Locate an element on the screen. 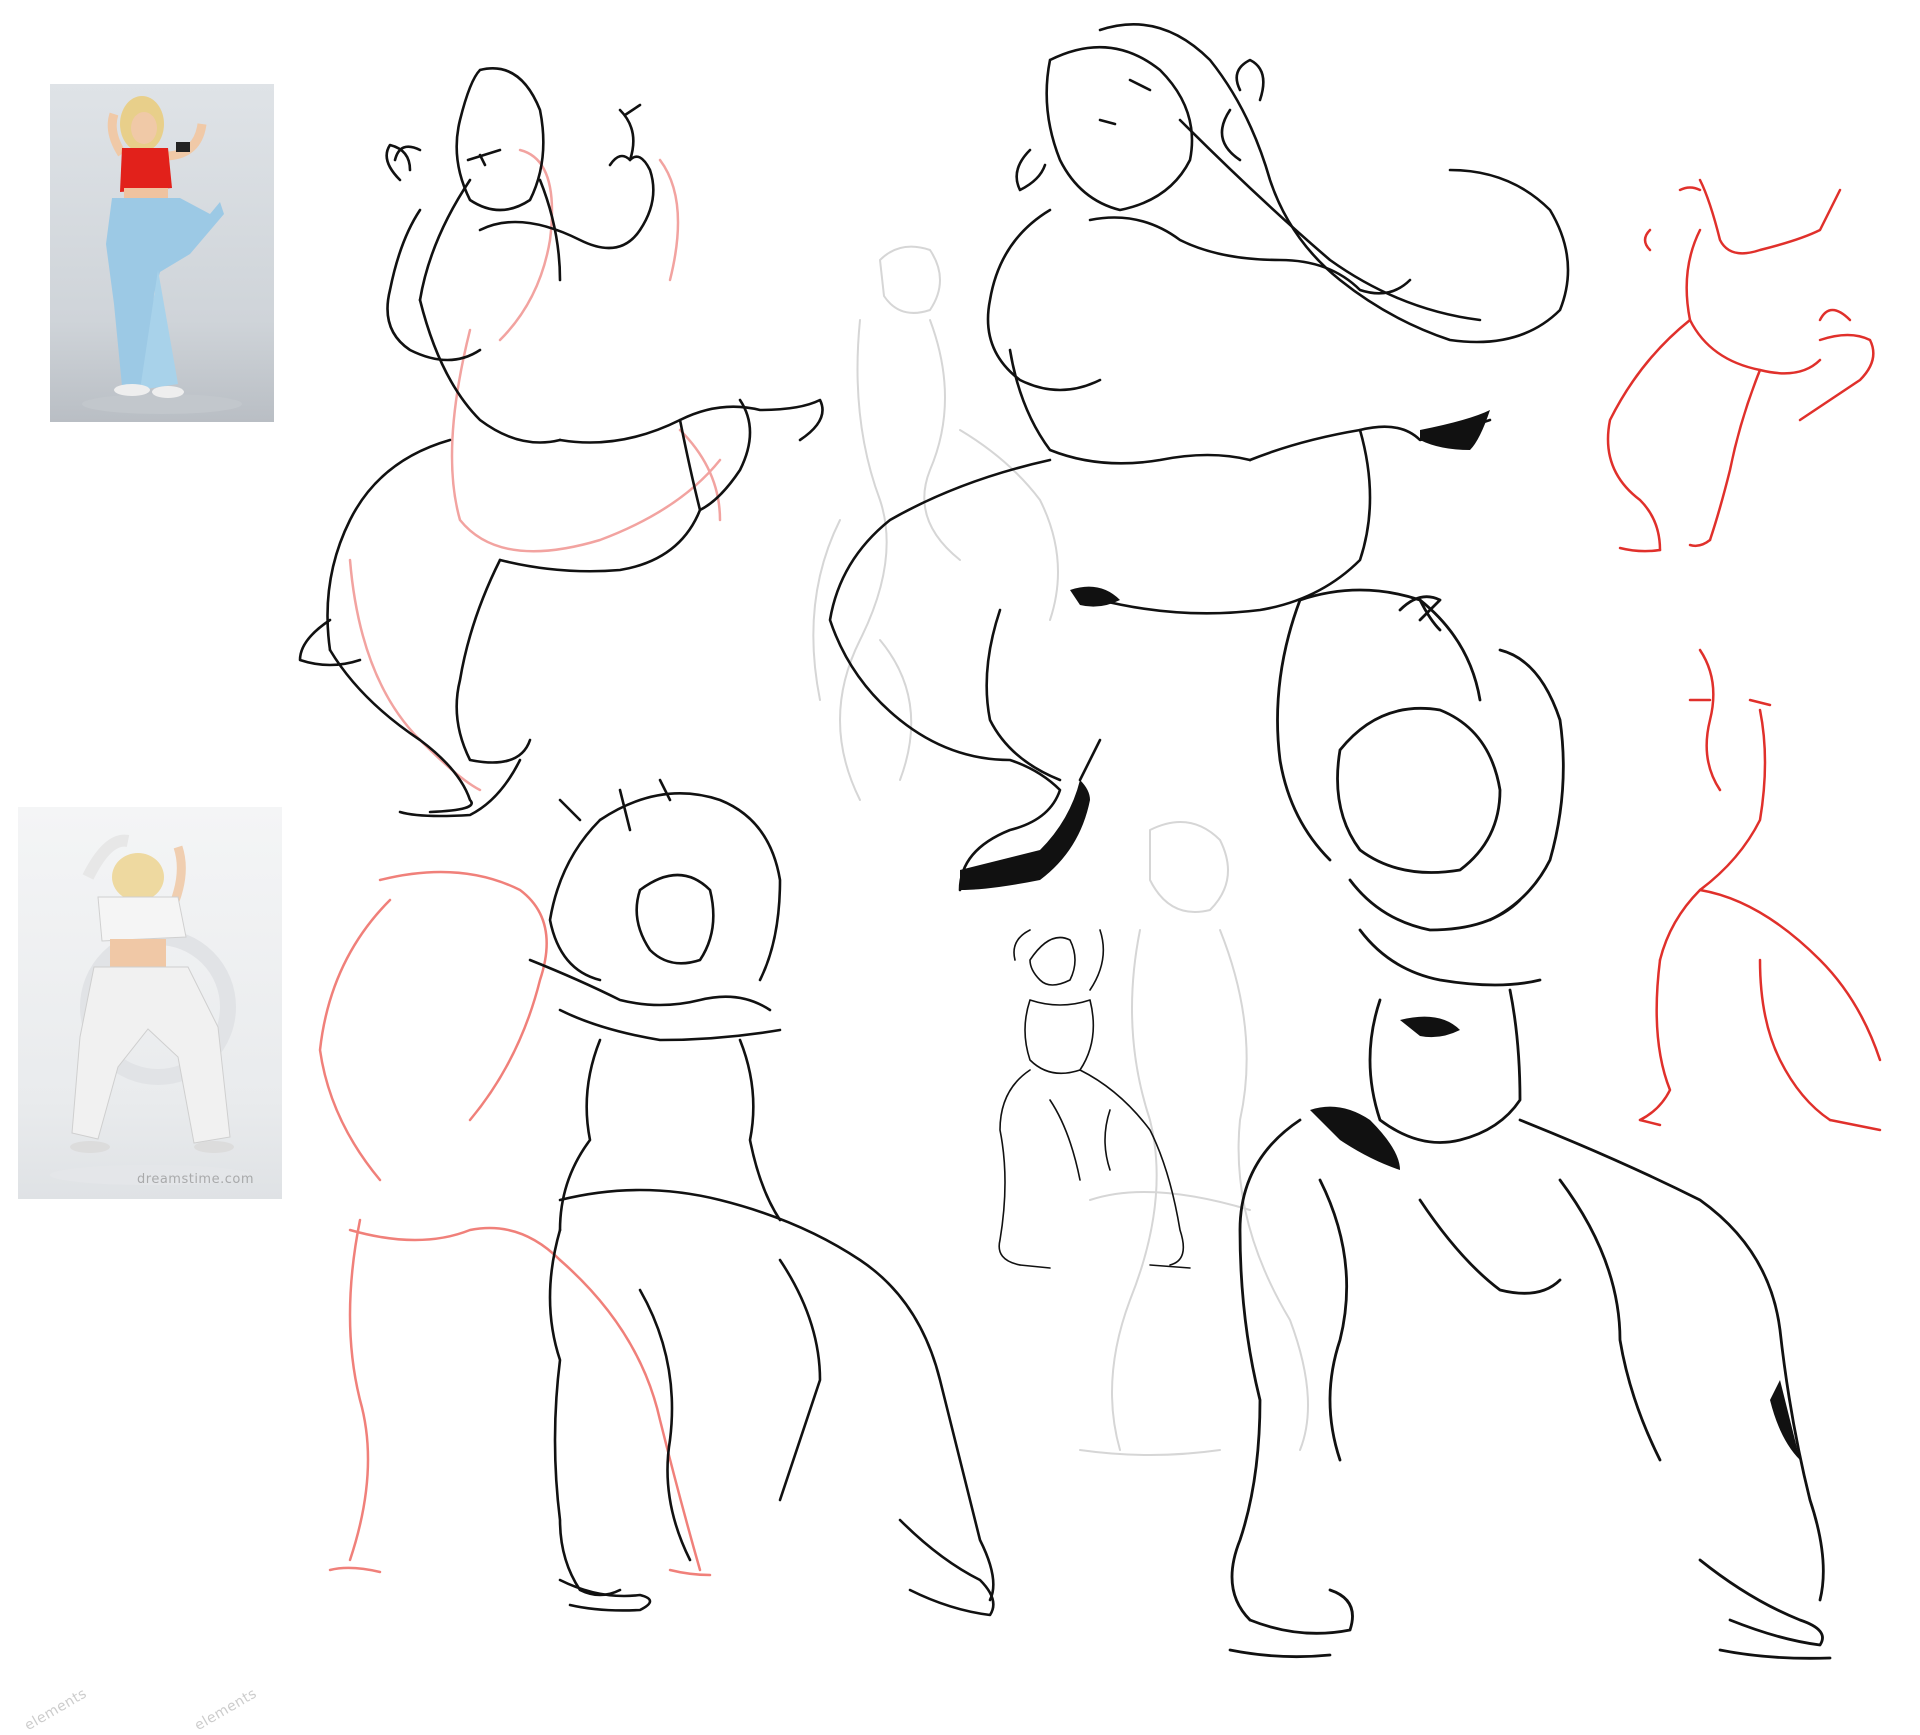 The width and height of the screenshot is (1920, 1735). ink-figure-long-hair-dancer is located at coordinates (561, 442).